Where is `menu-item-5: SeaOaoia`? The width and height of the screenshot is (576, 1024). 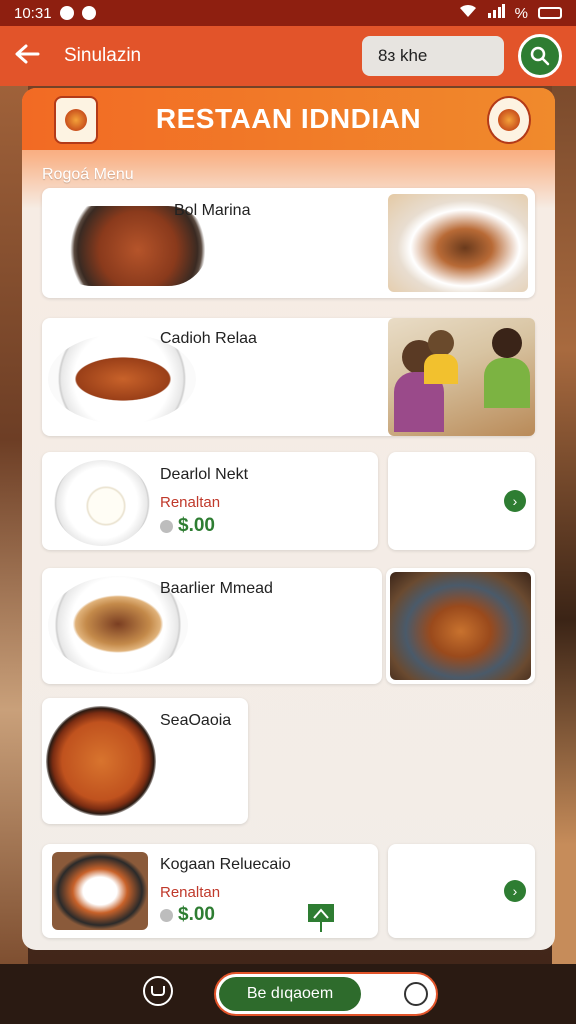
menu-item-5: SeaOaoia is located at coordinates (145, 761).